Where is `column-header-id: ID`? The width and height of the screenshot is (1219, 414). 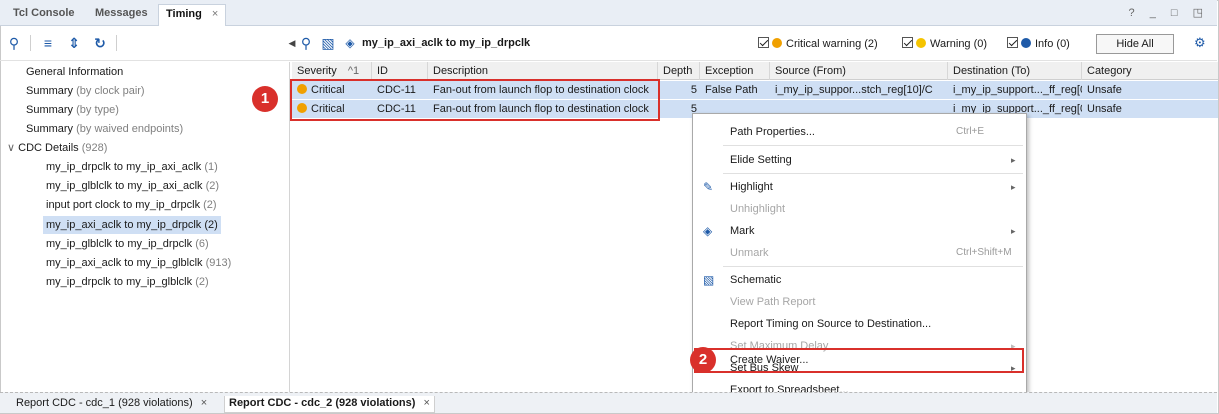
column-header-id: ID is located at coordinates (400, 71).